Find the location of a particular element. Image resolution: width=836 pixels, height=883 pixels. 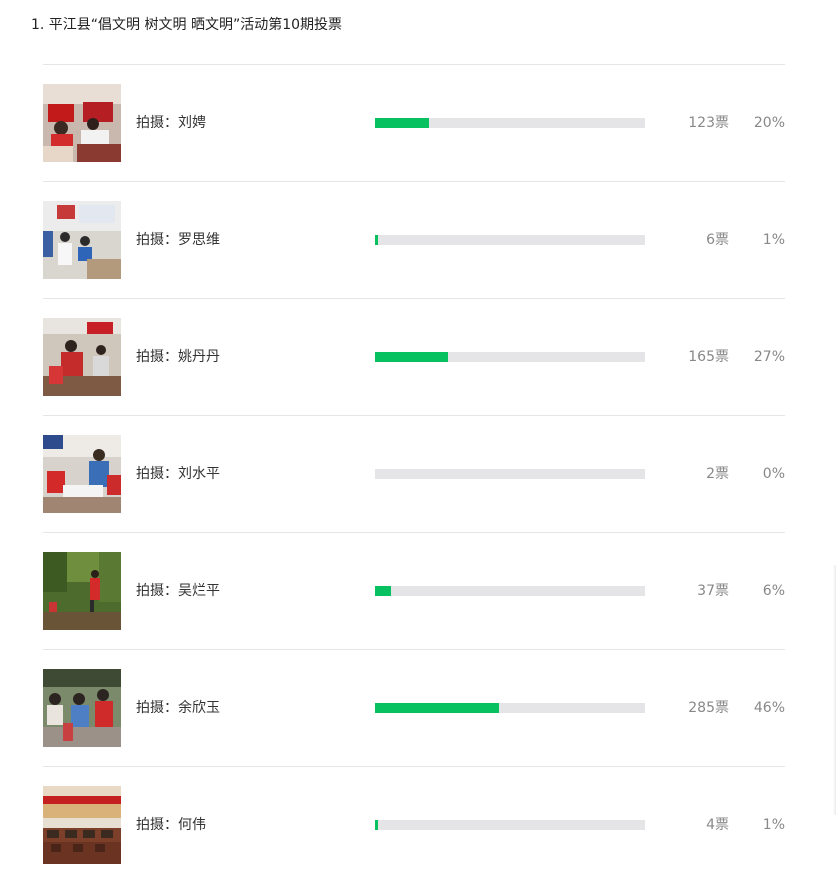

vote-percent: 20% is located at coordinates (769, 123).